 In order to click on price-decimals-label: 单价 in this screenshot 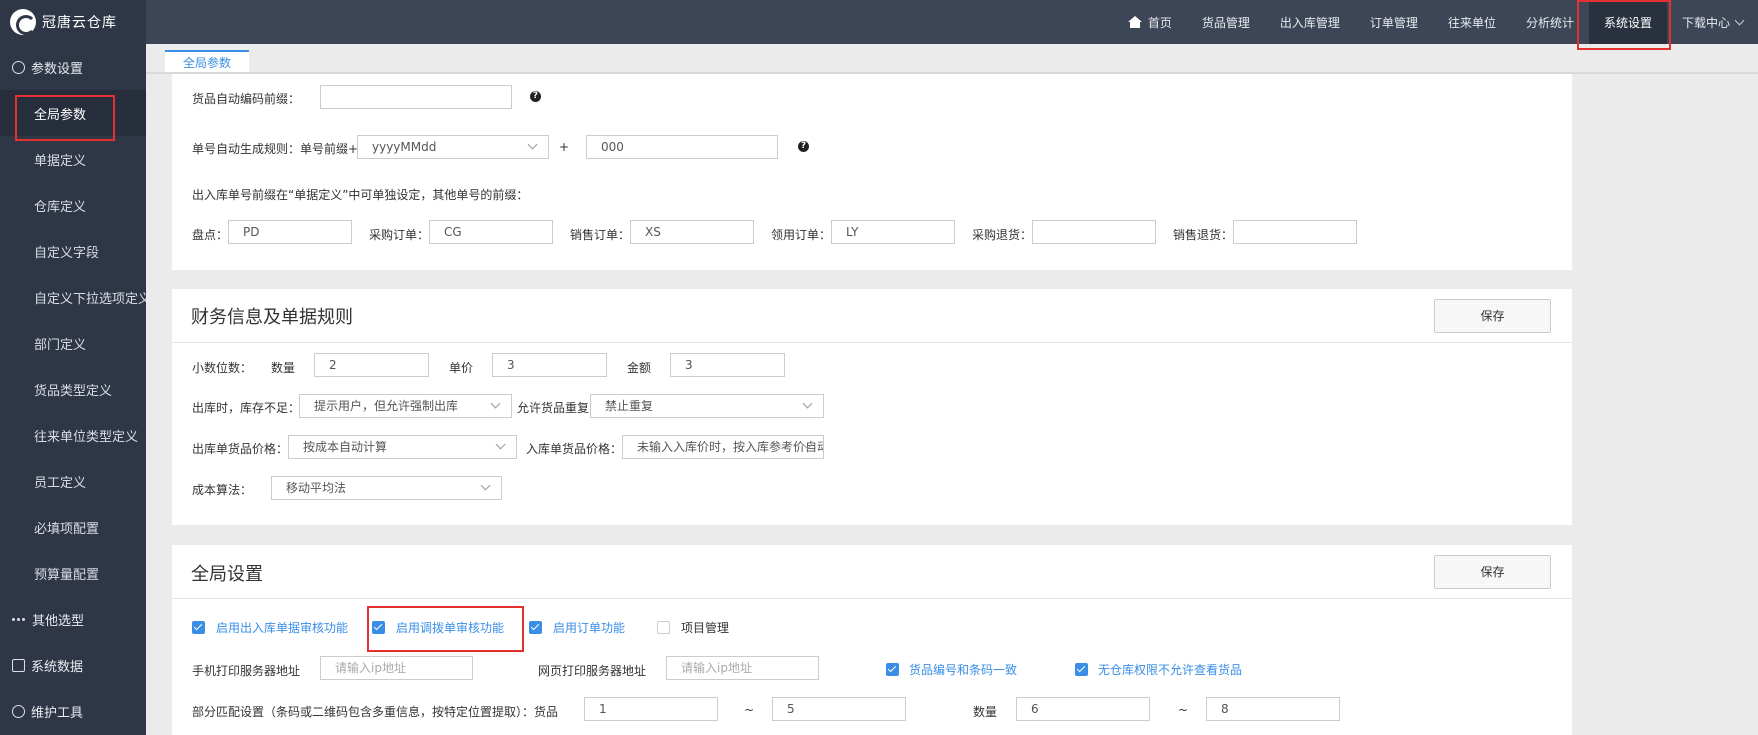, I will do `click(461, 368)`.